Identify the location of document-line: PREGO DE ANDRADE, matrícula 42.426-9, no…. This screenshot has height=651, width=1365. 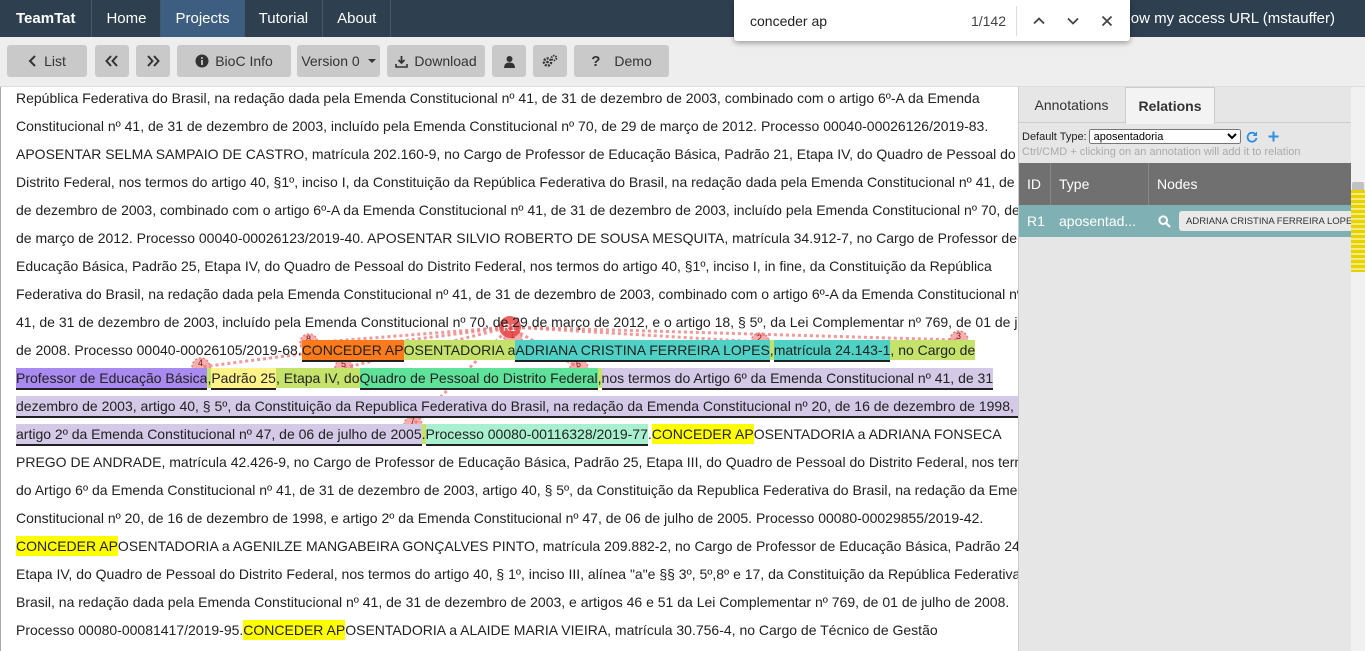
(517, 462).